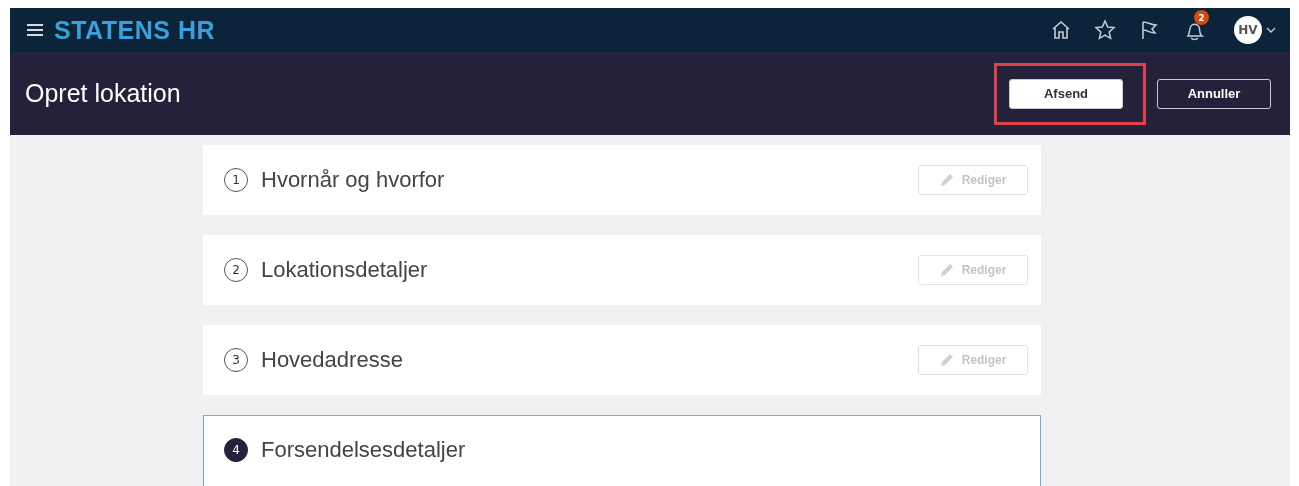 This screenshot has width=1299, height=486. What do you see at coordinates (1061, 30) in the screenshot?
I see `home-icon` at bounding box center [1061, 30].